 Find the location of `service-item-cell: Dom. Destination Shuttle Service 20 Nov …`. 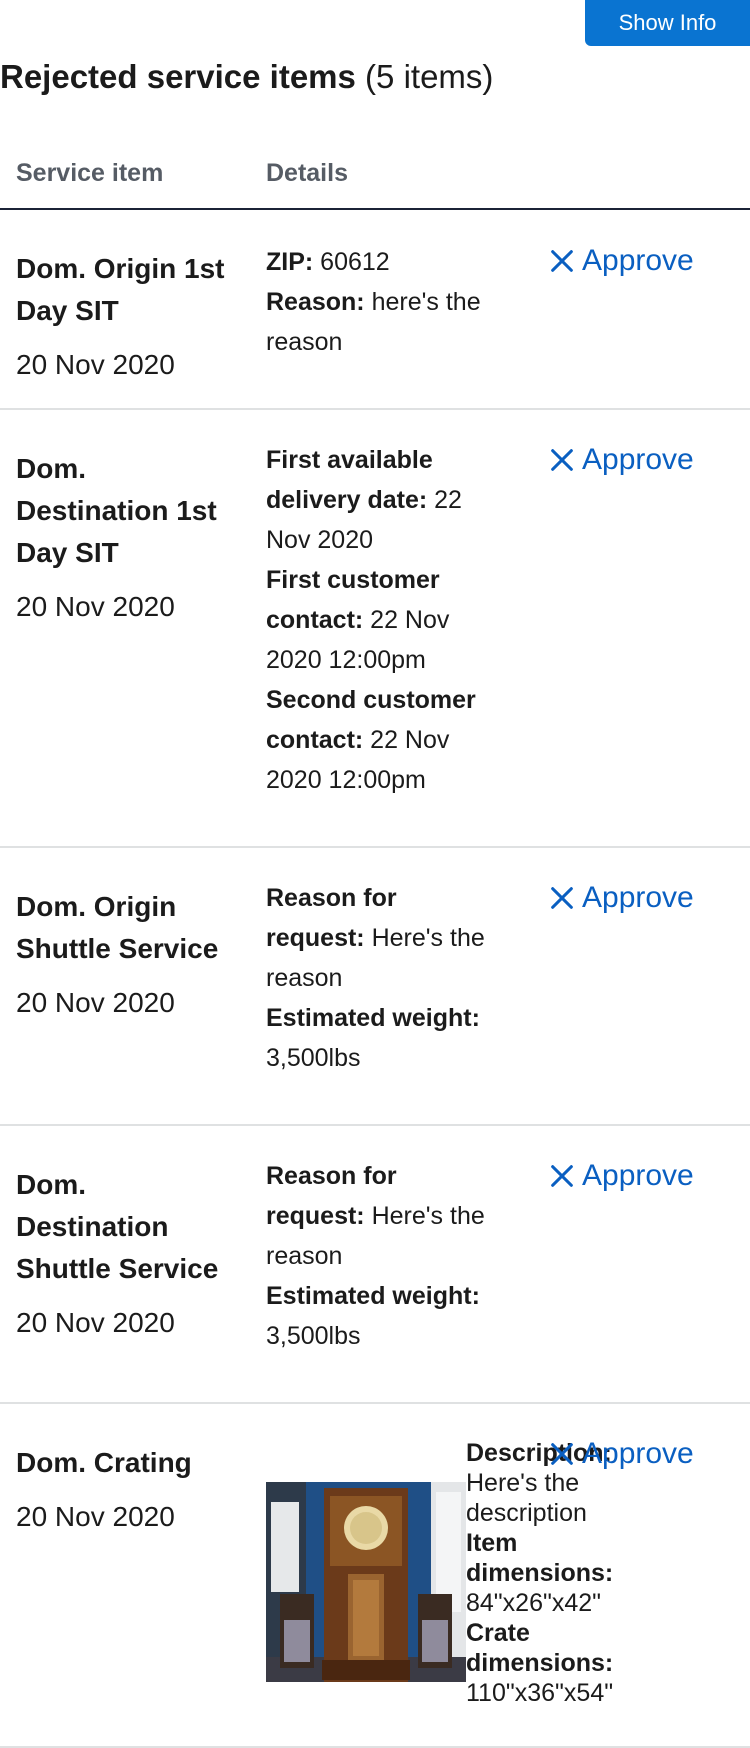

service-item-cell: Dom. Destination Shuttle Service 20 Nov … is located at coordinates (131, 1254).